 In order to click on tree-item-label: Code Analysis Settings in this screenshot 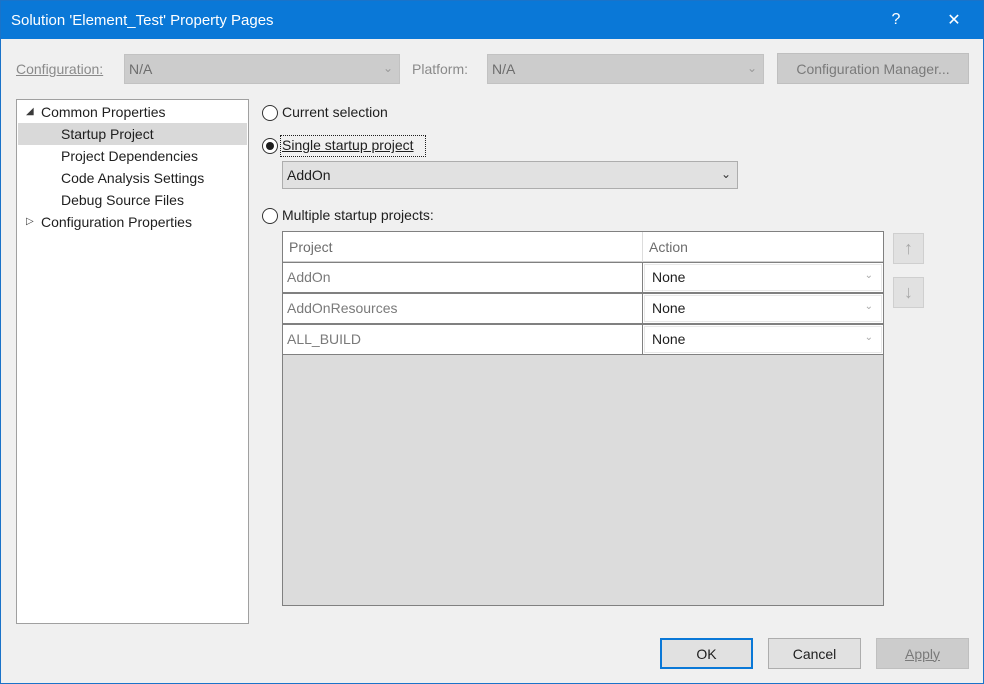, I will do `click(133, 178)`.